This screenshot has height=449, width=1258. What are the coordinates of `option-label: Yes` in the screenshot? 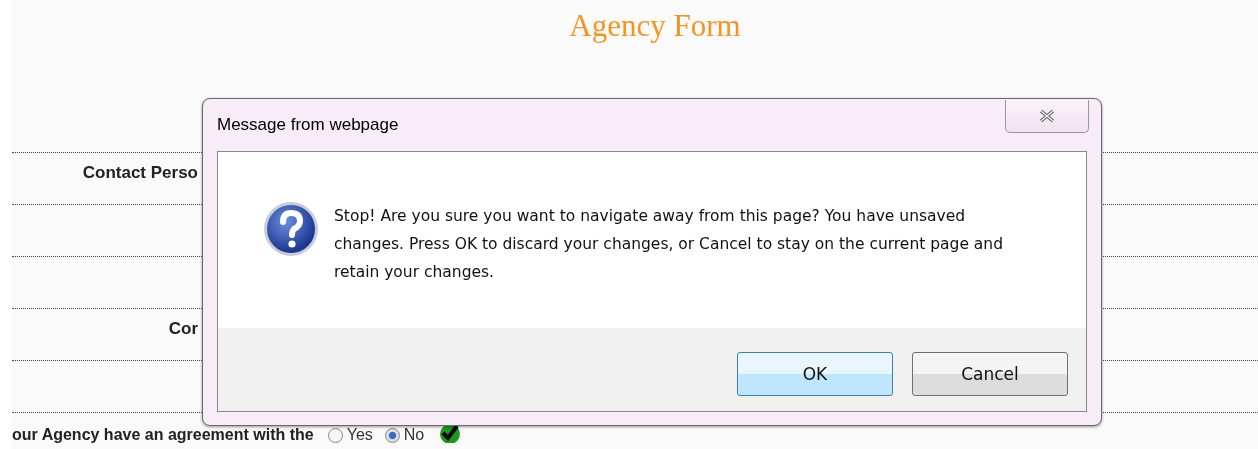 It's located at (359, 435).